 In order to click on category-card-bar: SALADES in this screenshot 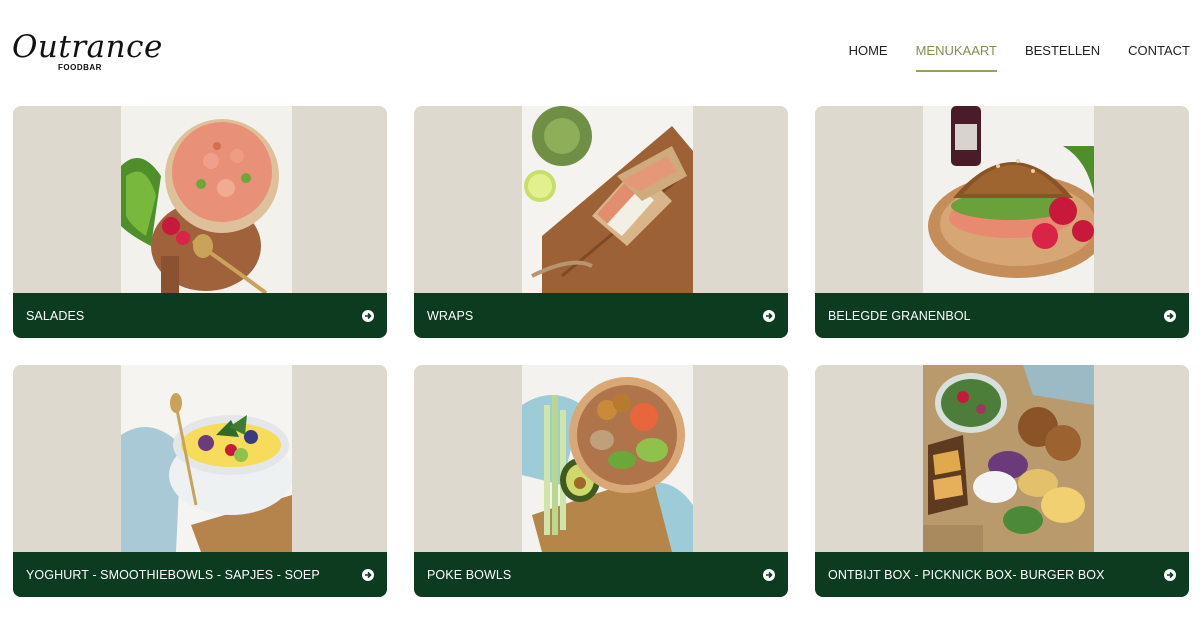, I will do `click(200, 315)`.